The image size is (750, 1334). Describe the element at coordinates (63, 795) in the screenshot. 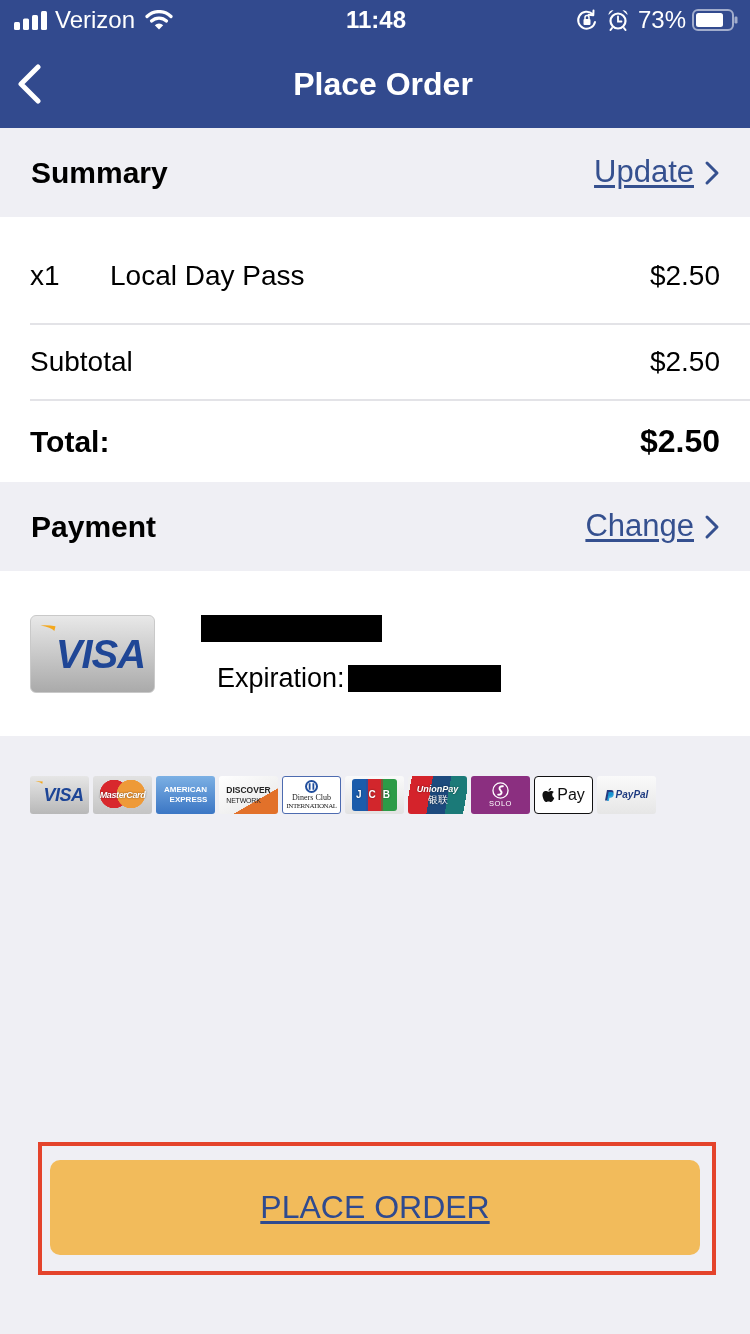

I see `brand-name: VISA` at that location.